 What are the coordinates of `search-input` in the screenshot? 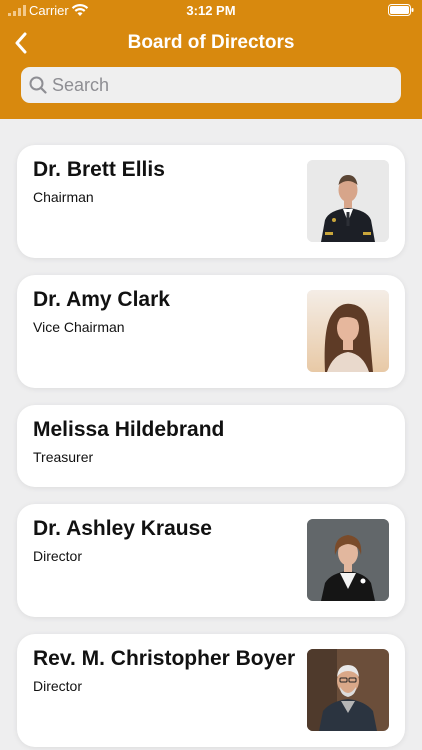 It's located at (222, 85).